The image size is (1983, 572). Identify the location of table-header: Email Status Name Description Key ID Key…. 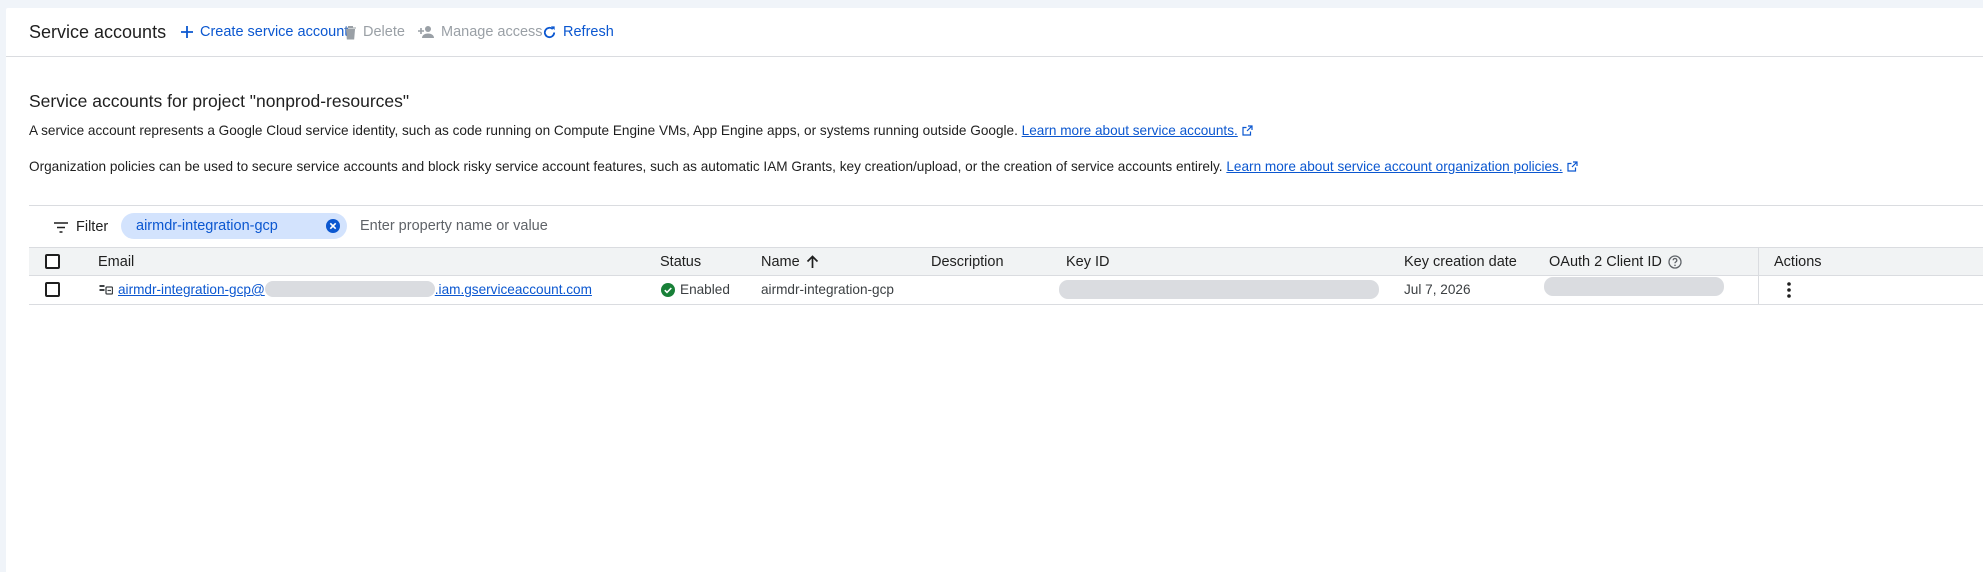
(1006, 261).